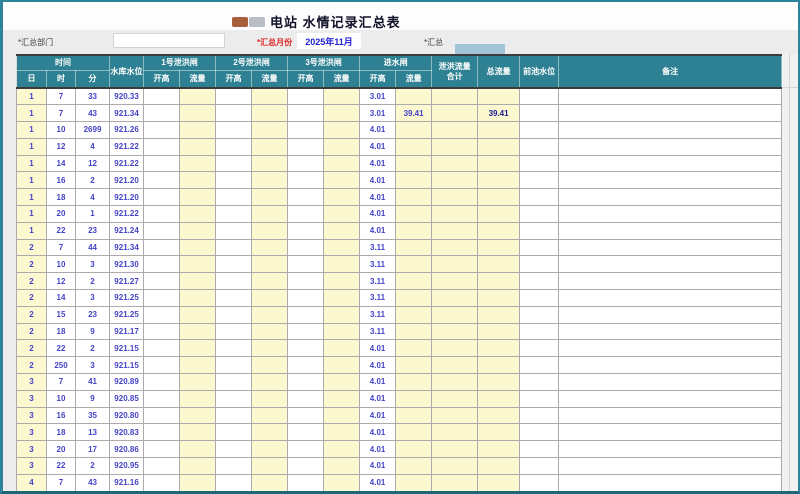 The height and width of the screenshot is (494, 800). I want to click on cell: 921.27, so click(127, 281).